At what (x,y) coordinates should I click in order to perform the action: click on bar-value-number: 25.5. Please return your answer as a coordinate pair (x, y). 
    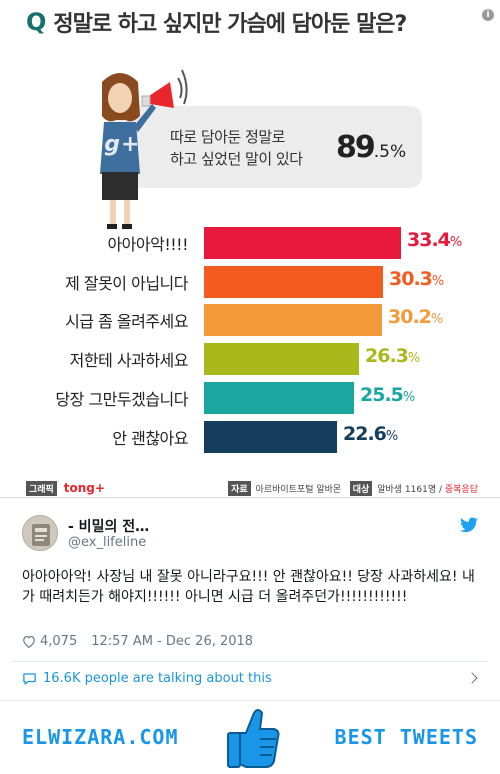
    Looking at the image, I should click on (382, 395).